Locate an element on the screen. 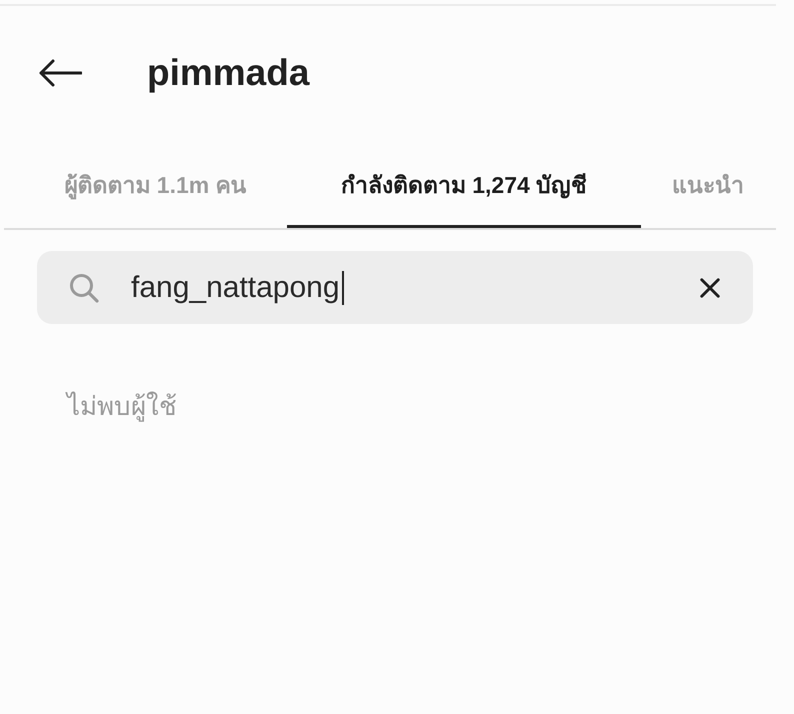 The height and width of the screenshot is (714, 794). profile-username: pimmada is located at coordinates (228, 73).